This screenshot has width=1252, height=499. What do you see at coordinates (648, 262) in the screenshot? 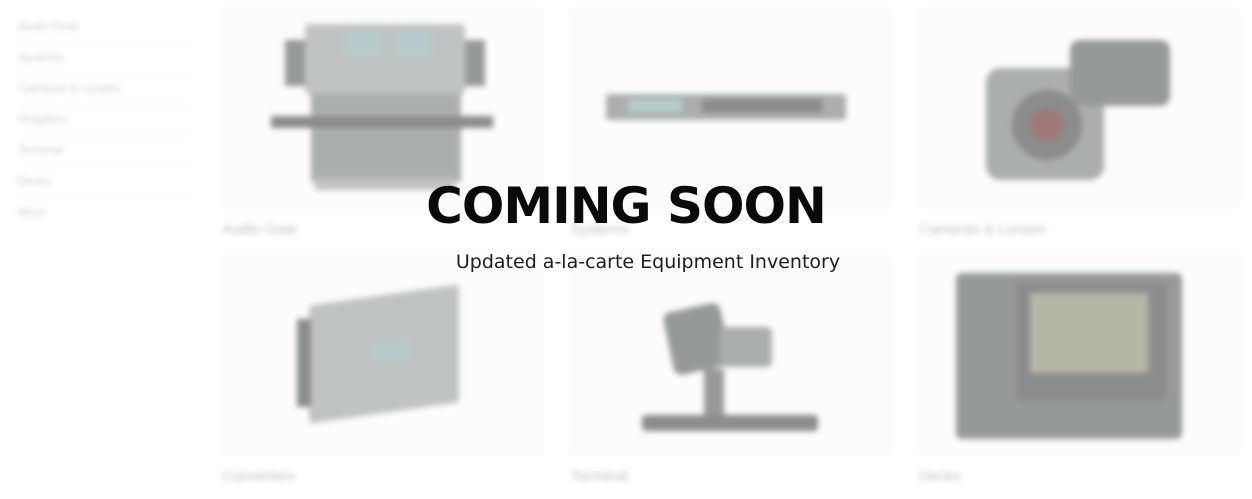
I see `coming-soon-subline: Updated a-la-carte Equipment Inventory` at bounding box center [648, 262].